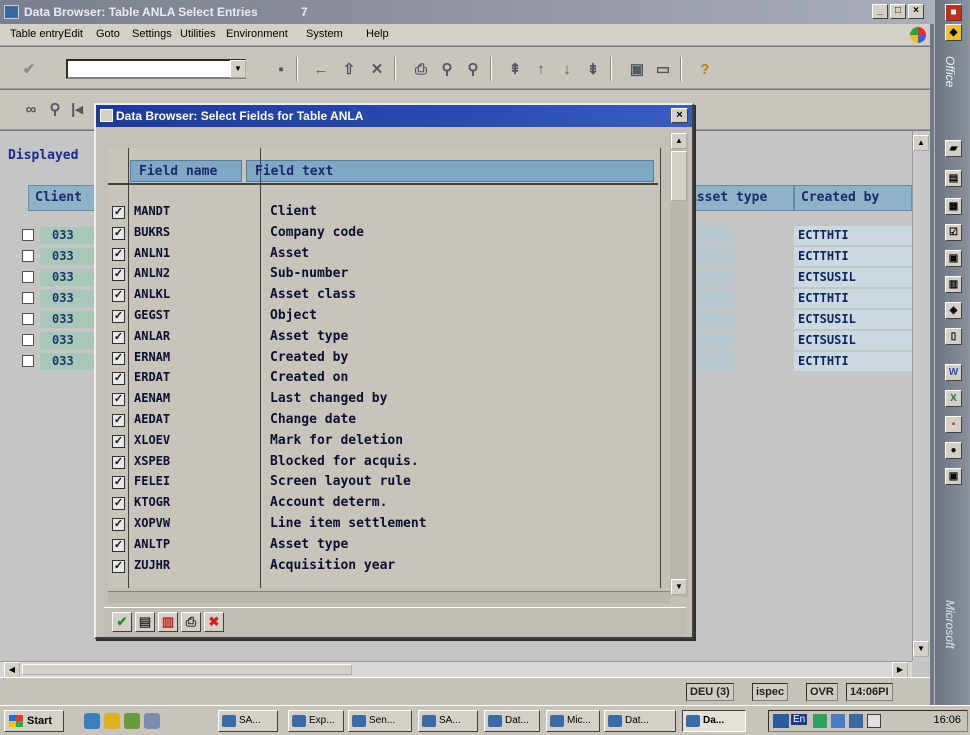 This screenshot has width=970, height=735. Describe the element at coordinates (168, 622) in the screenshot. I see `deselect-all-icon: ▥` at that location.